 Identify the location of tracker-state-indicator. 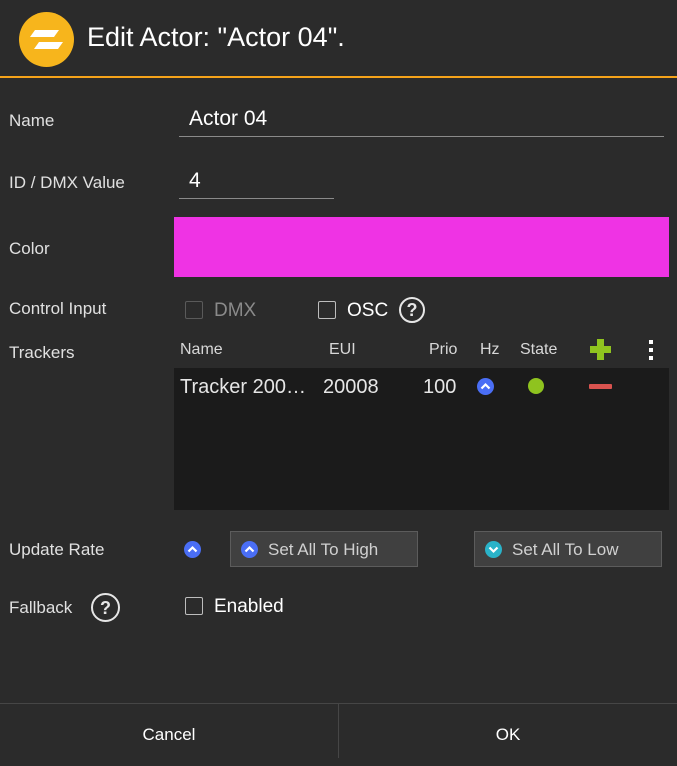
(536, 386).